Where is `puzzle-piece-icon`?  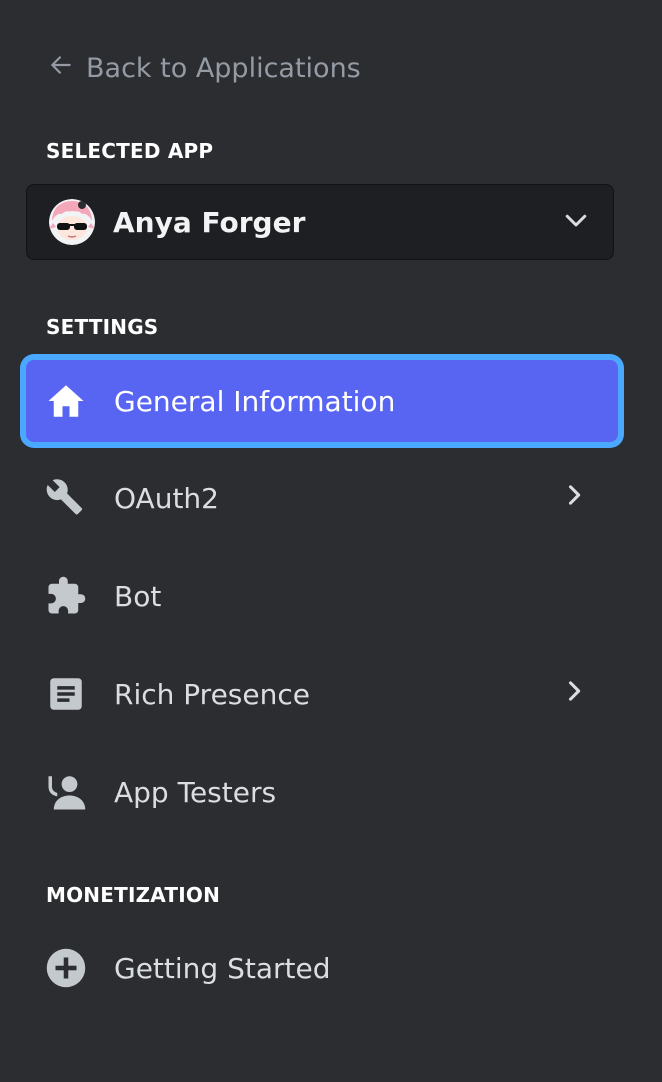 puzzle-piece-icon is located at coordinates (66, 596).